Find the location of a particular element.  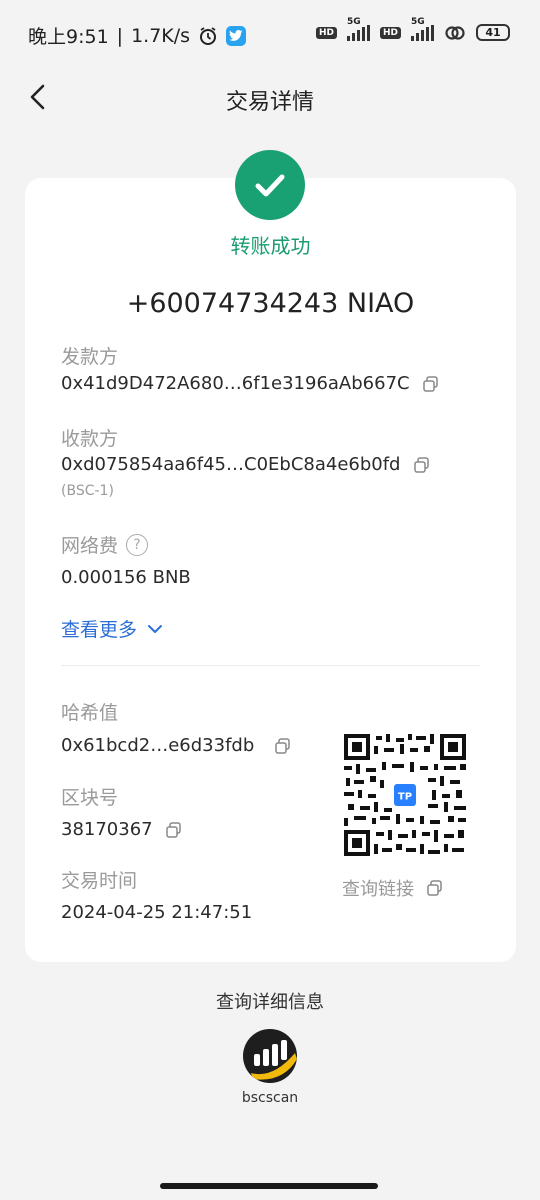

status-bar-right: HD 5G HD 5G 41 is located at coordinates (412, 29).